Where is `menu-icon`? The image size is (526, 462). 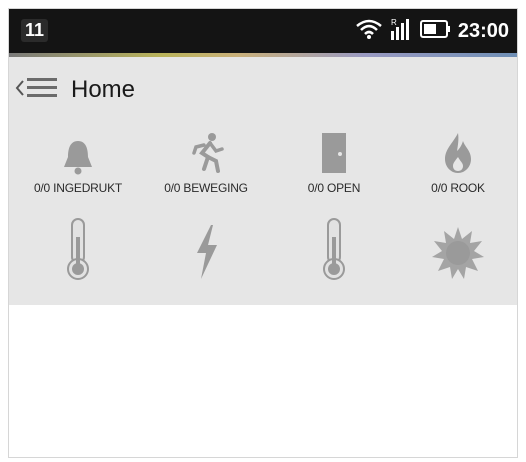 menu-icon is located at coordinates (42, 90).